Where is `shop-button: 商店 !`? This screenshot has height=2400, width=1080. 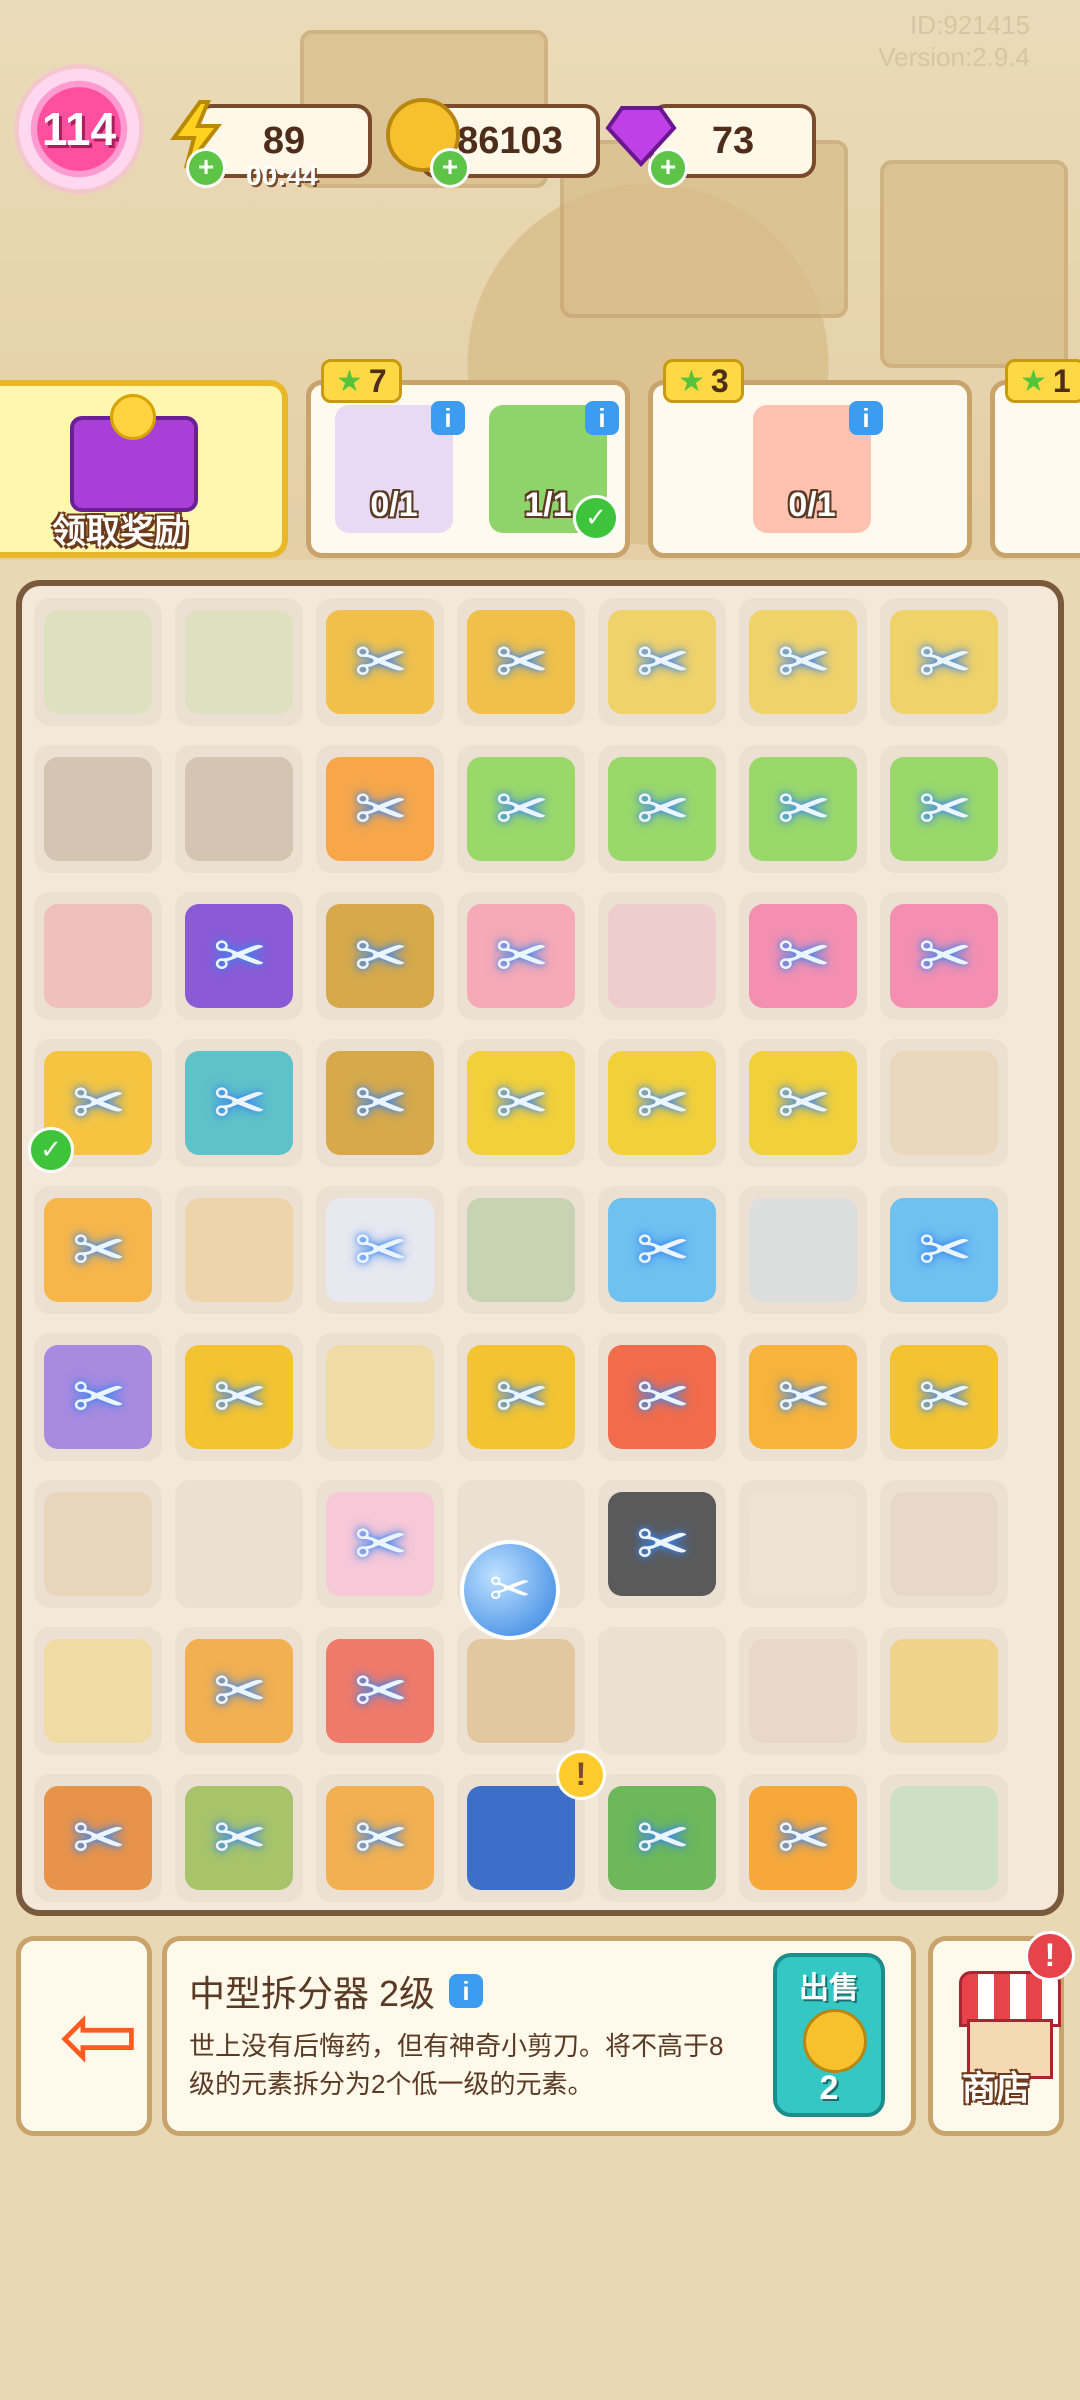 shop-button: 商店 ! is located at coordinates (1001, 2033).